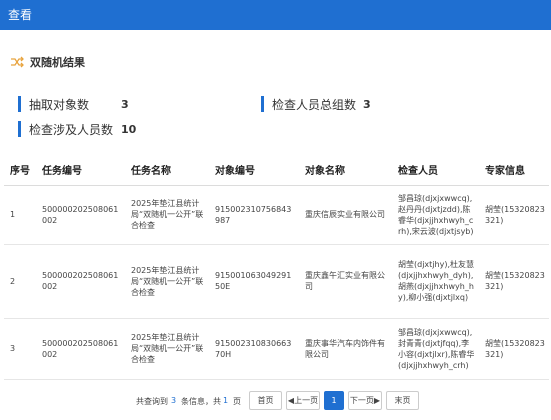  I want to click on cell-object-id: 915002310756843987, so click(254, 215).